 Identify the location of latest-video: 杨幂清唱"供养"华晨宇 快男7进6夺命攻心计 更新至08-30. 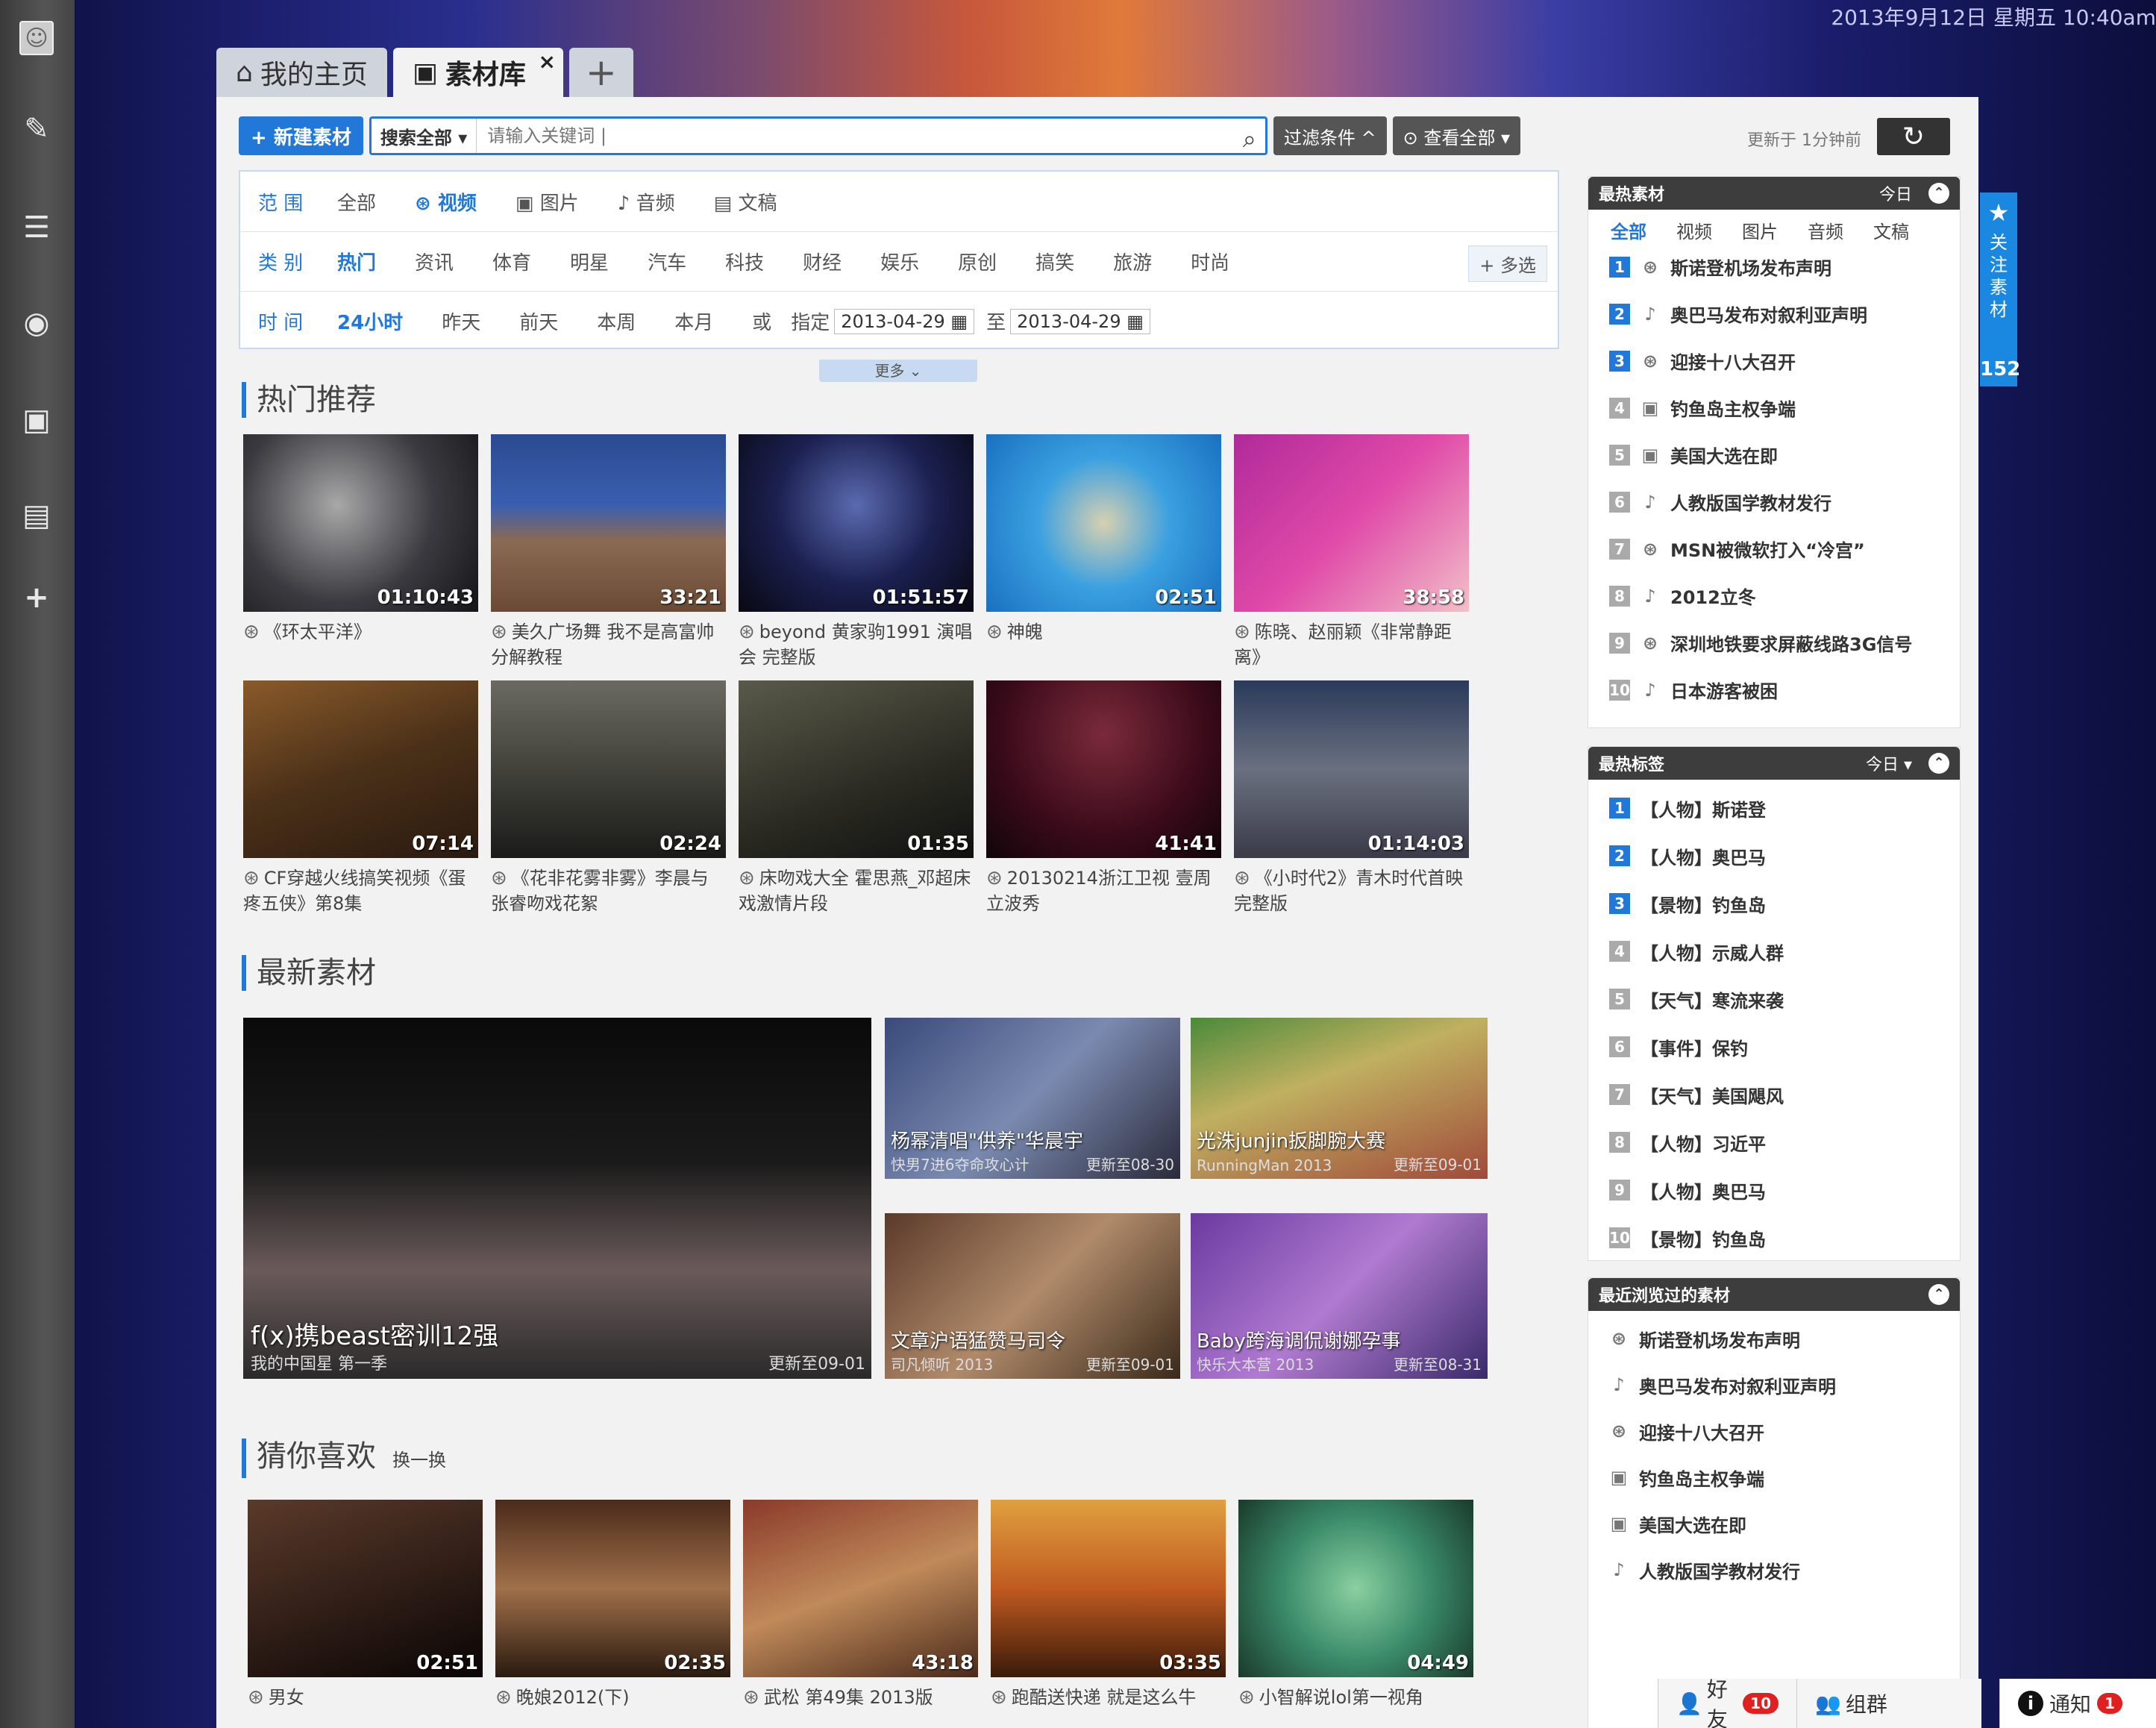
(1032, 1098).